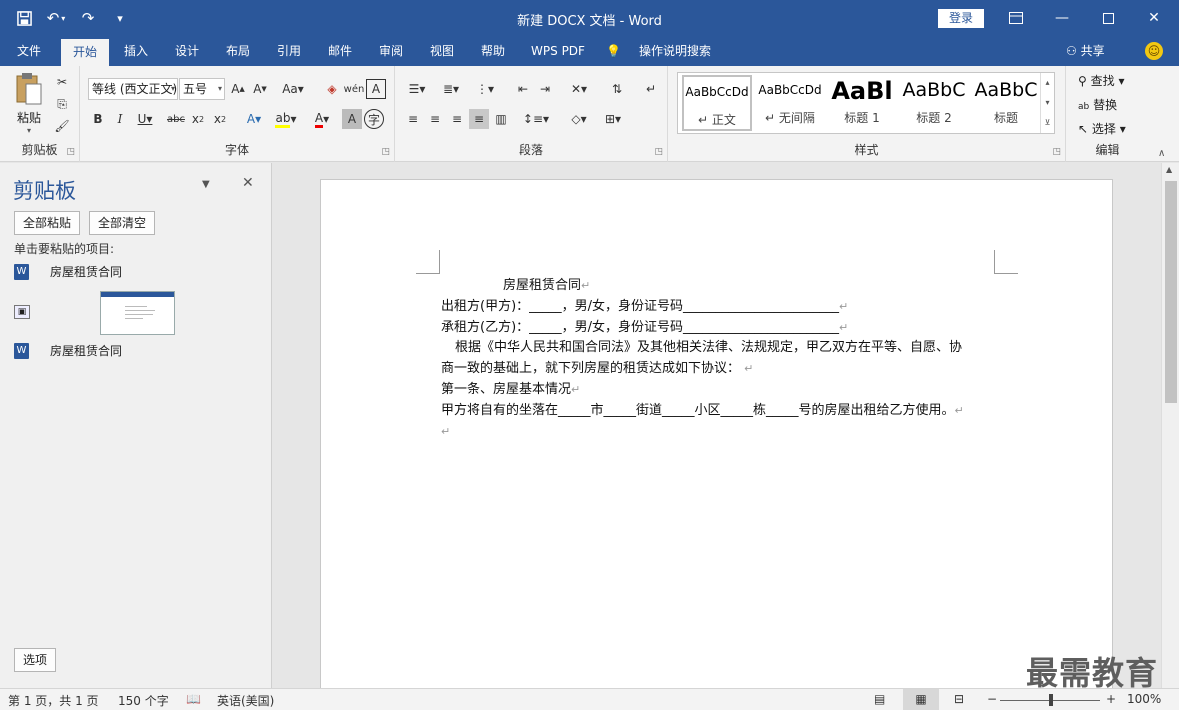  Describe the element at coordinates (374, 119) in the screenshot. I see `enclose-char-icon: 字` at that location.